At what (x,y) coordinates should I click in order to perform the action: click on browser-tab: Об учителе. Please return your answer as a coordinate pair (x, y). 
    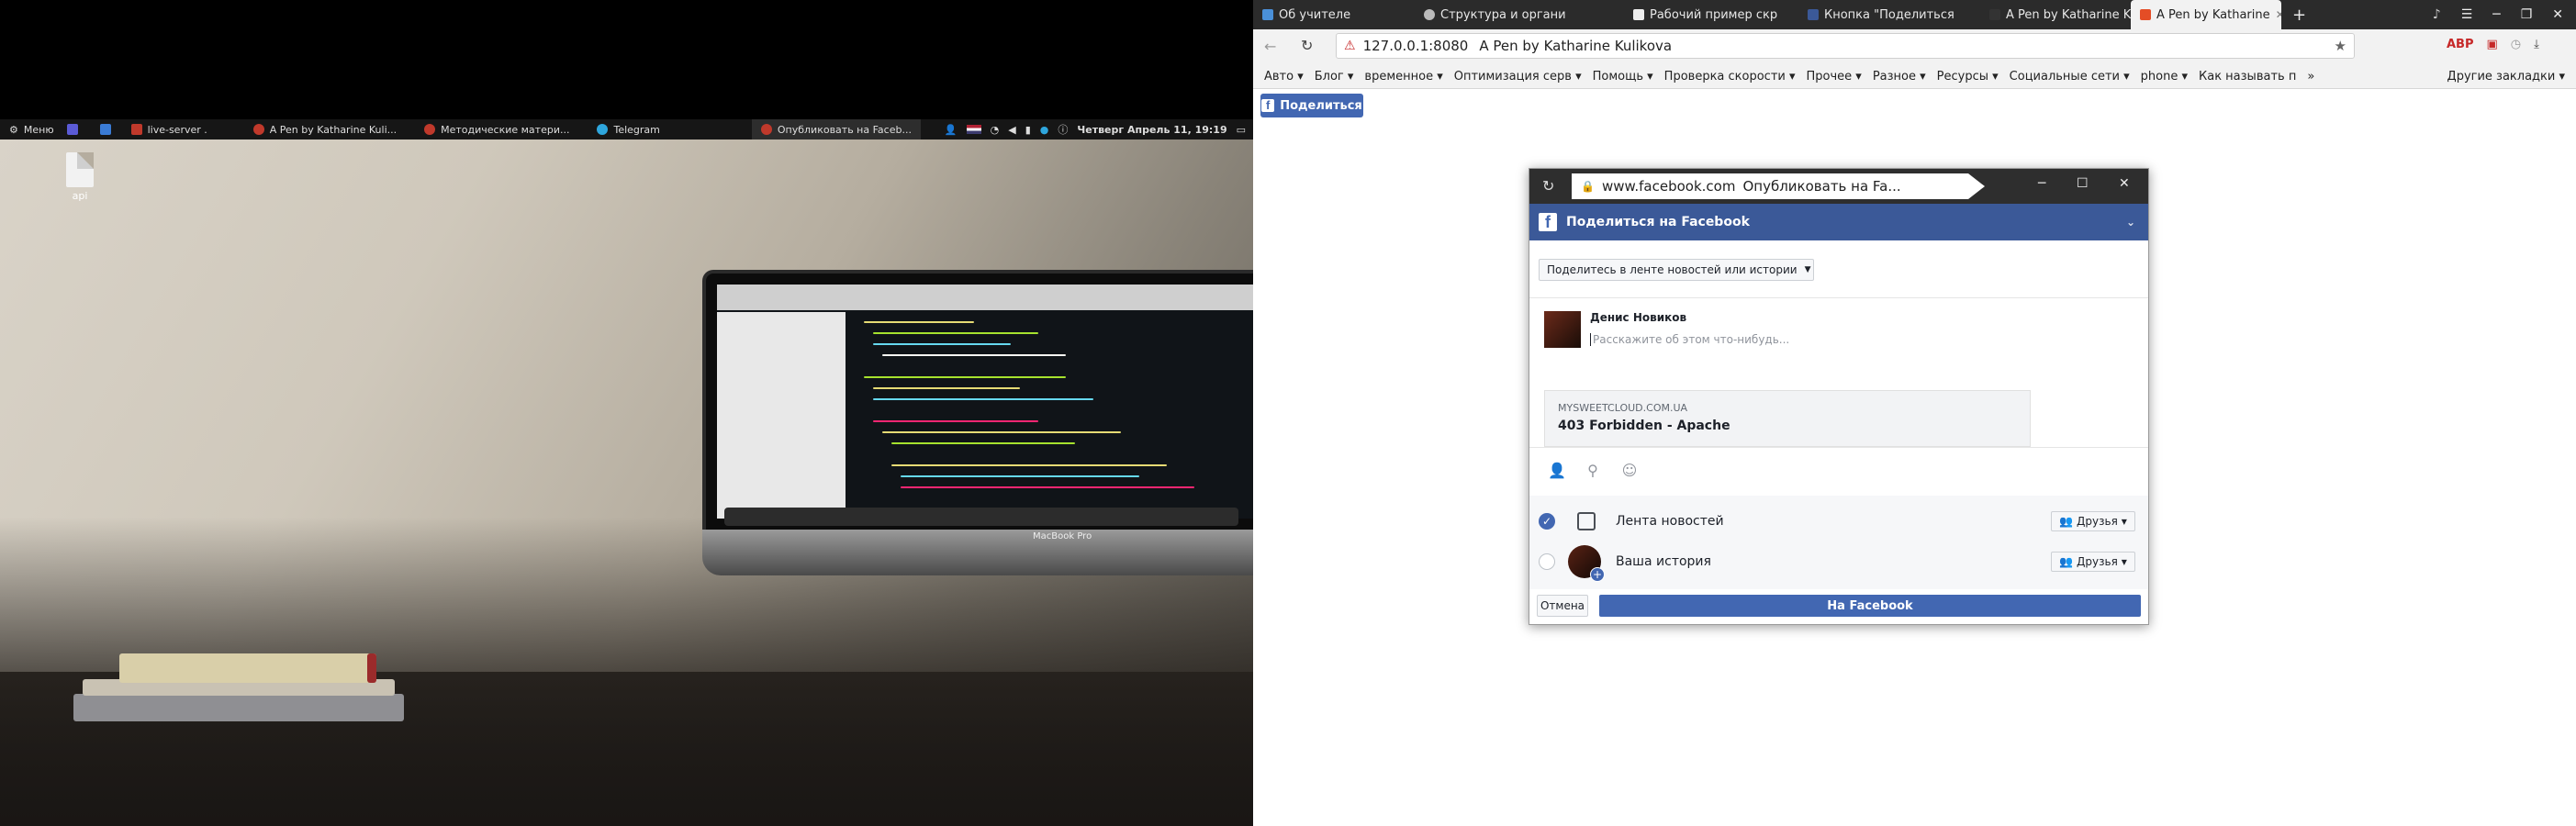
    Looking at the image, I should click on (1334, 14).